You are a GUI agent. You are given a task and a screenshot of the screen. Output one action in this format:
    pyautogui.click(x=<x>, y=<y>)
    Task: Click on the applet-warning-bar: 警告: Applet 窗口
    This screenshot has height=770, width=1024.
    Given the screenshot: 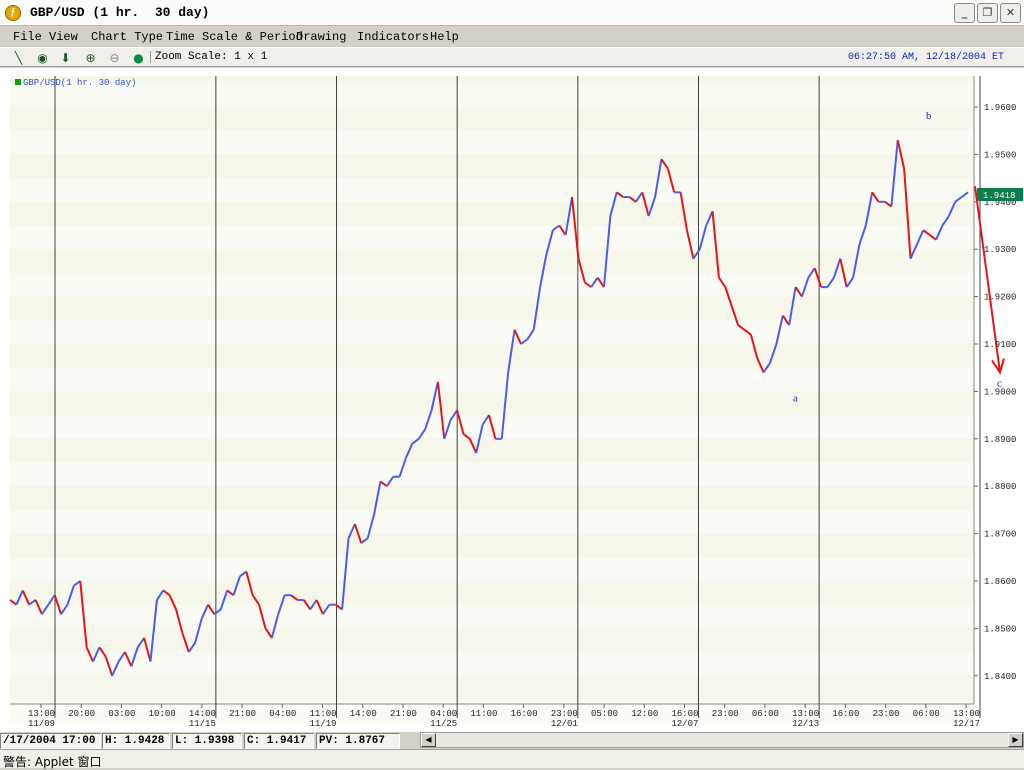 What is the action you would take?
    pyautogui.click(x=512, y=759)
    